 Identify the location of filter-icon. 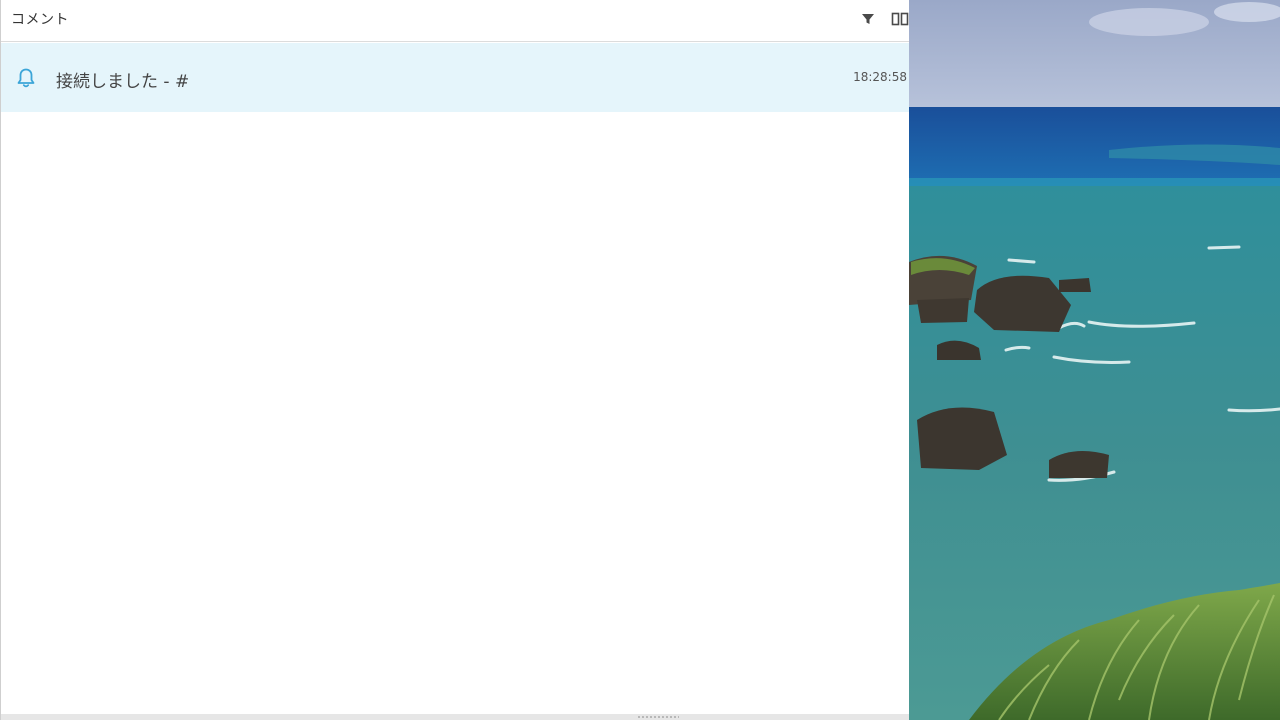
(868, 19).